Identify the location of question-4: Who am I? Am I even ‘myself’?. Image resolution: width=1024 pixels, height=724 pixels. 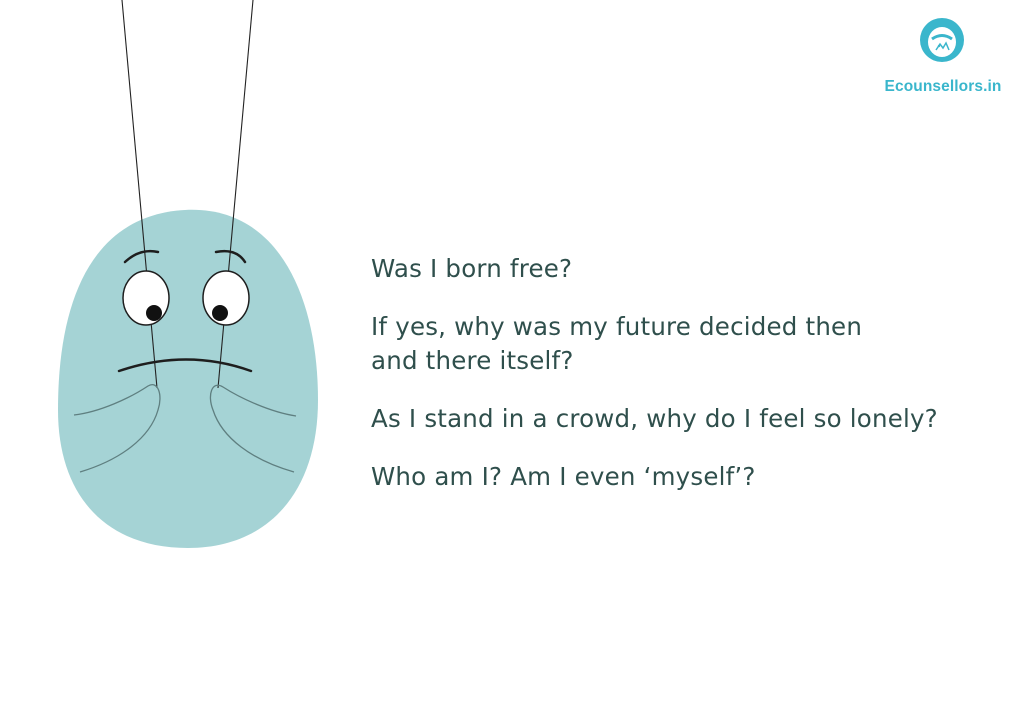
(696, 477).